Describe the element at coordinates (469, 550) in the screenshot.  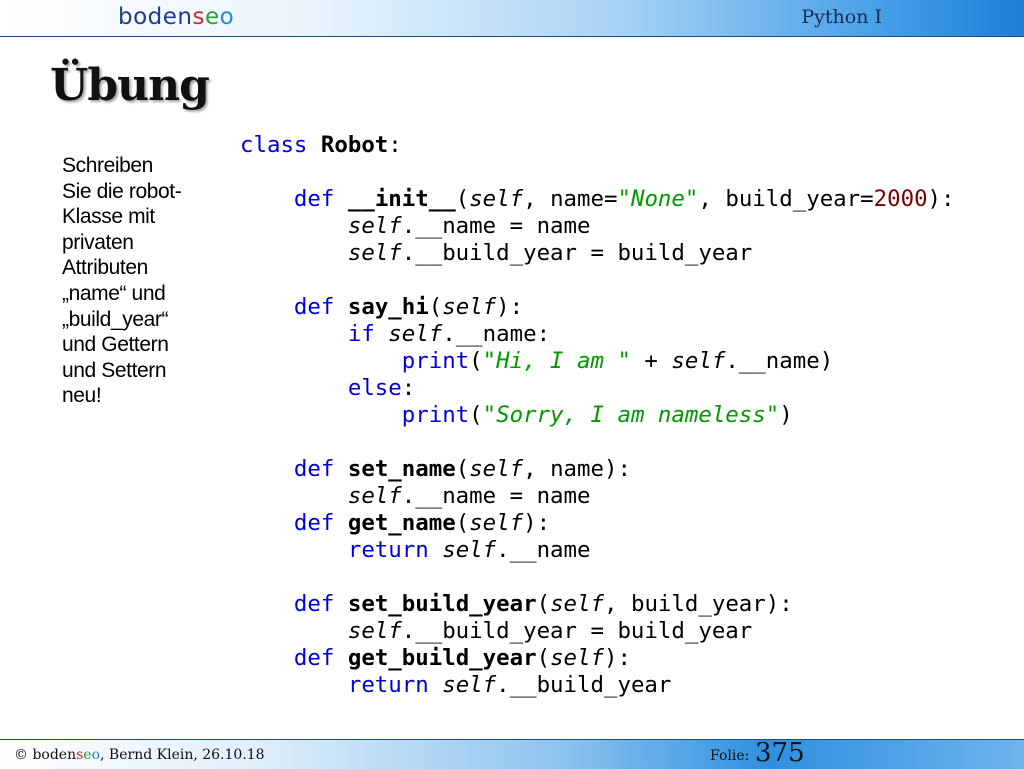
I see `code-line-get-name-body: return self.__name` at that location.